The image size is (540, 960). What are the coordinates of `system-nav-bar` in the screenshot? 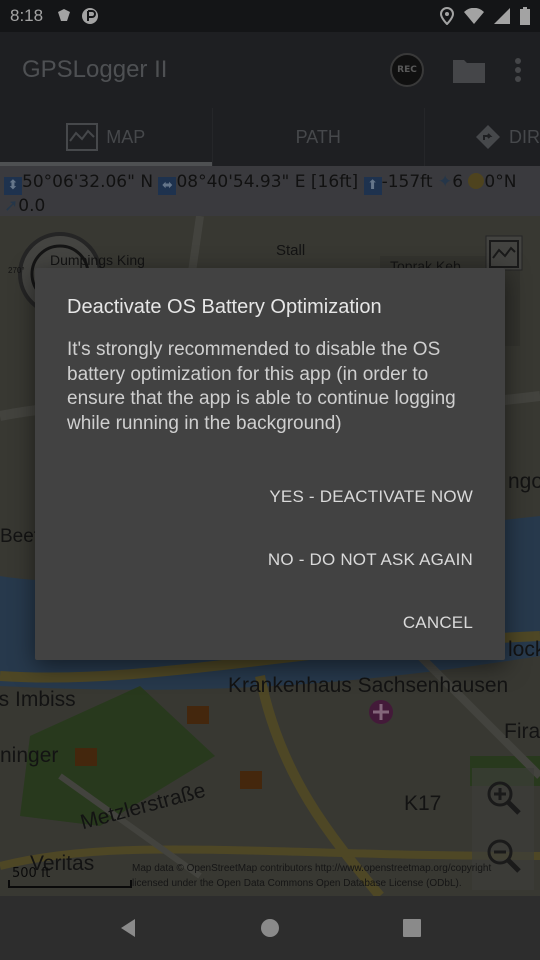 It's located at (270, 928).